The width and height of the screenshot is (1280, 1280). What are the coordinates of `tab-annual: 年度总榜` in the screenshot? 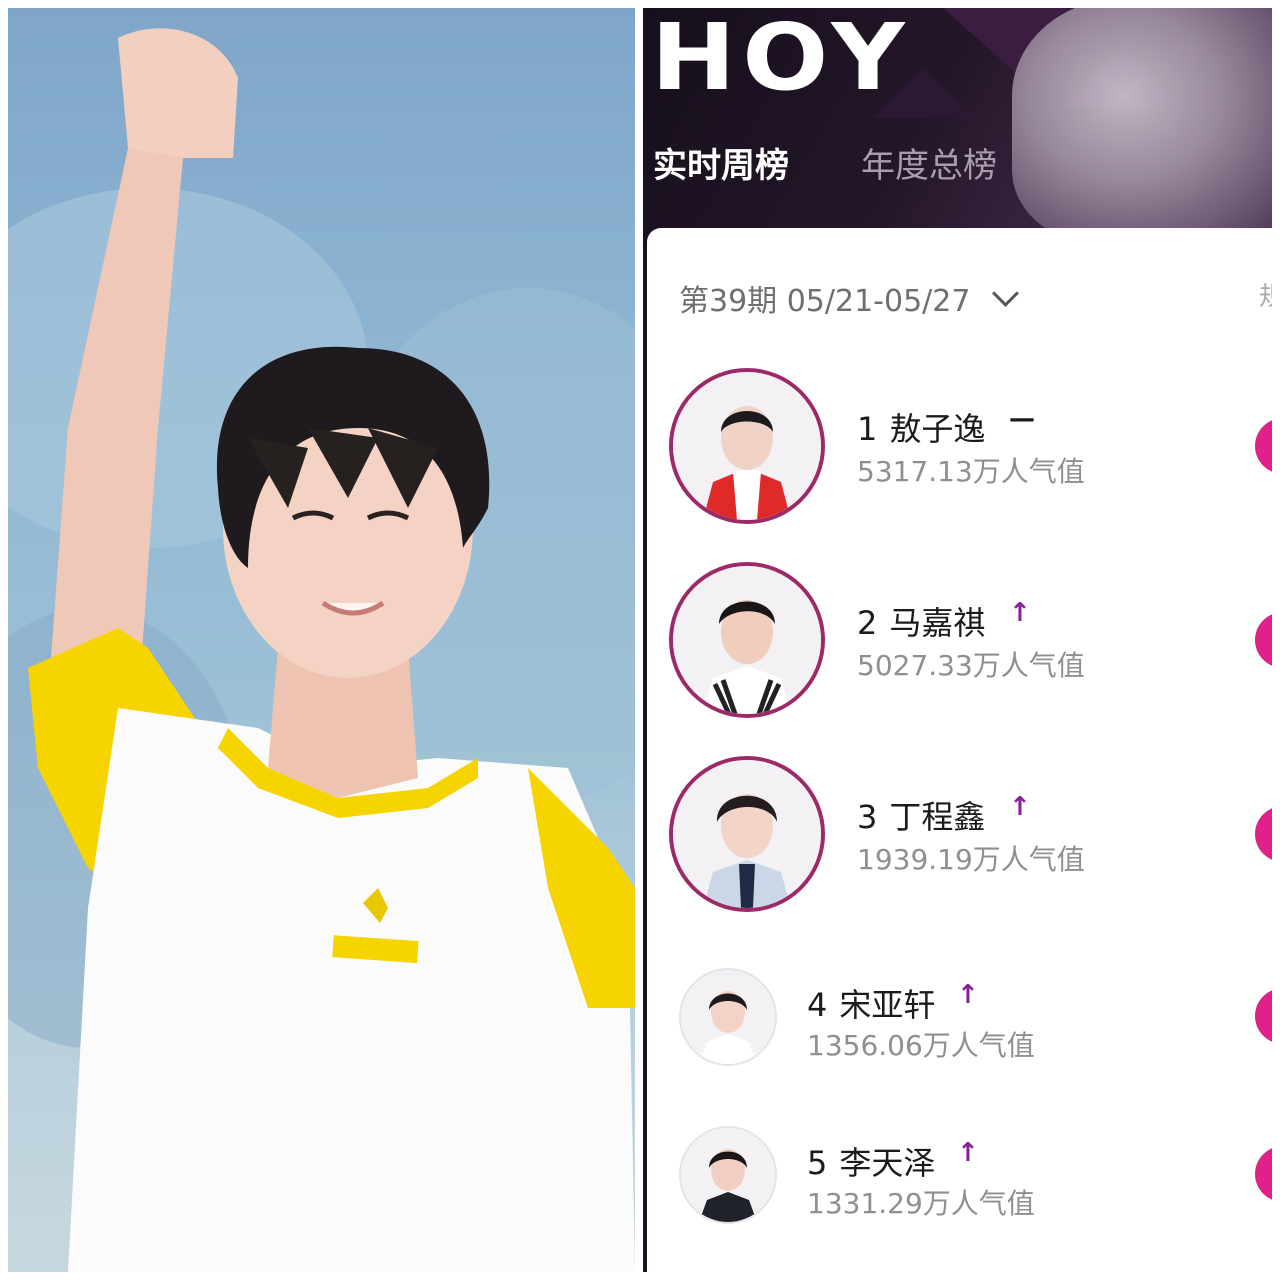 It's located at (929, 162).